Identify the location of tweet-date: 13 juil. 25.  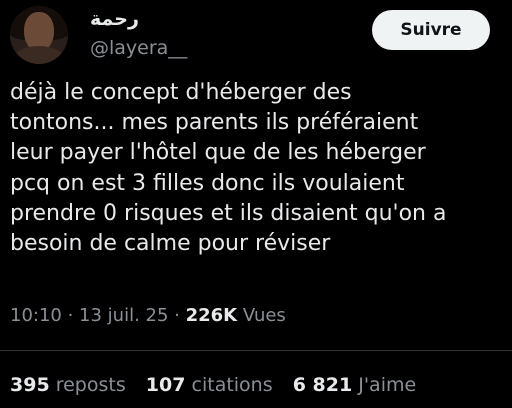
(123, 315).